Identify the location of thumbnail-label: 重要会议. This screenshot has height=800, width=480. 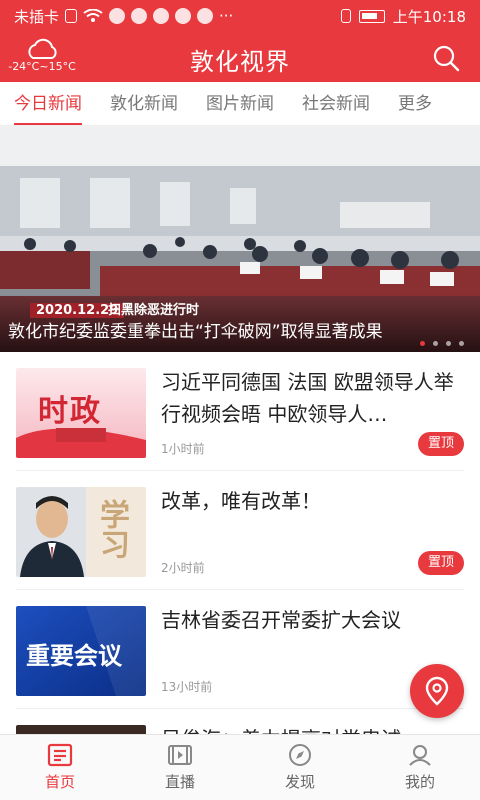
(74, 656).